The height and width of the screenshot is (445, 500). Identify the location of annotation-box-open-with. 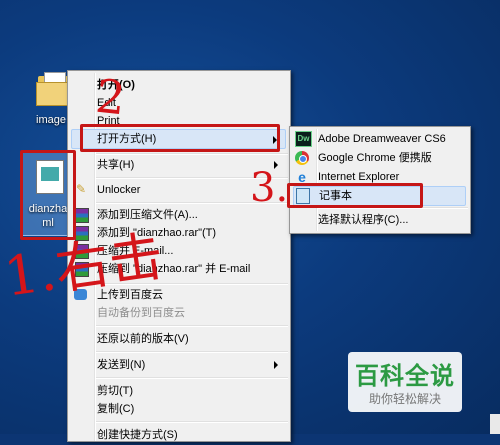
(180, 138).